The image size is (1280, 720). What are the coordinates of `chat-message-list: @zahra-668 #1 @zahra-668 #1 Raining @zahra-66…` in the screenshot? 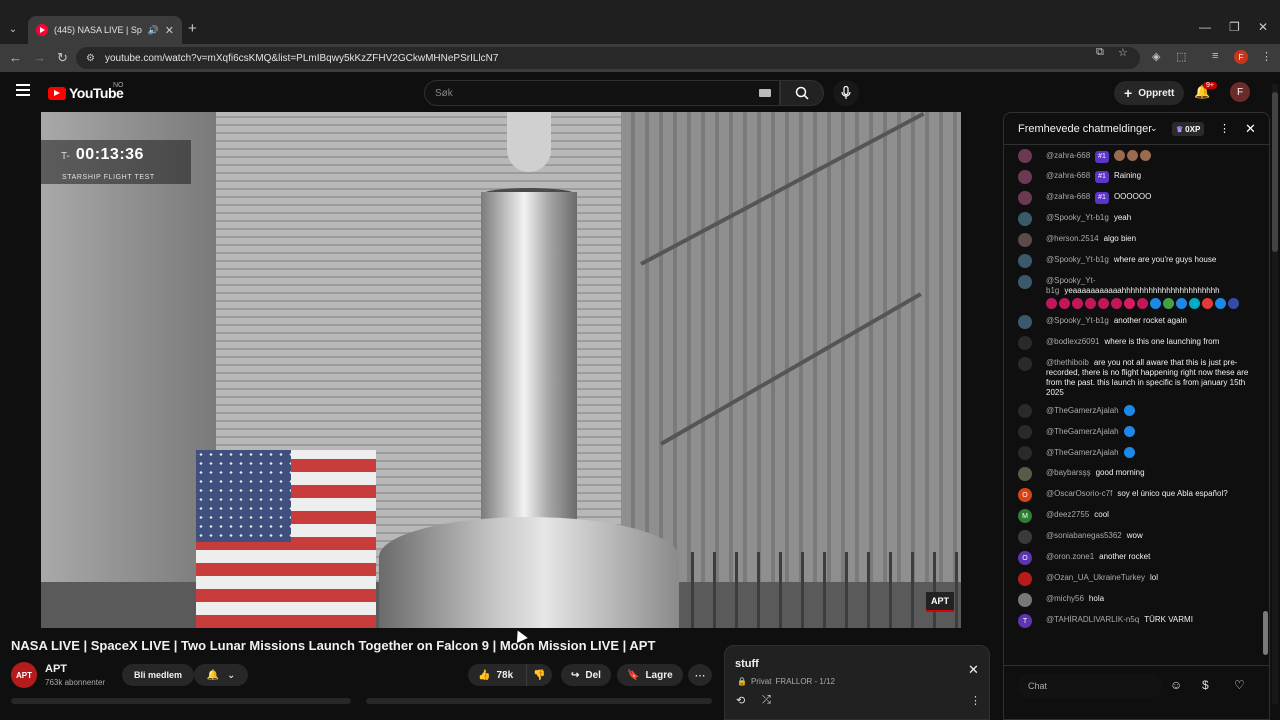 It's located at (1133, 405).